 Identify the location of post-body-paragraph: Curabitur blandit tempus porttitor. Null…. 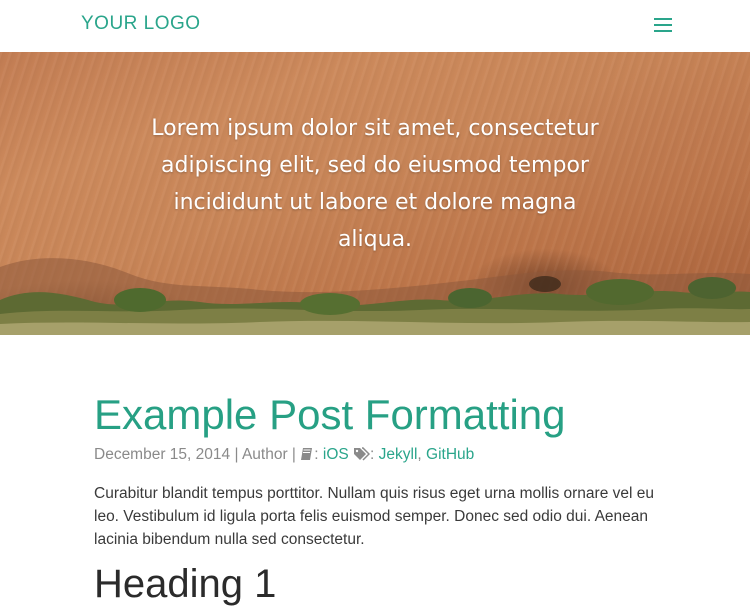
(374, 516).